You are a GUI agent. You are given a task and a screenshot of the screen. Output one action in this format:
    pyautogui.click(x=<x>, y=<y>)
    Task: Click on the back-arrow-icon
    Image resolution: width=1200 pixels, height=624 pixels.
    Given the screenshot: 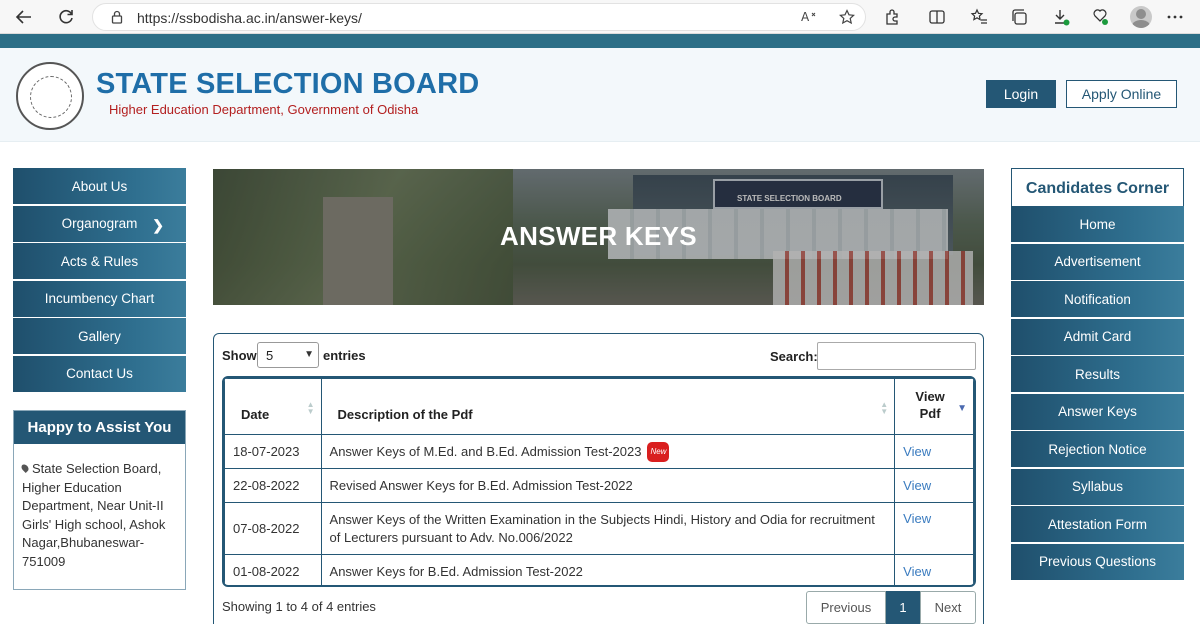 What is the action you would take?
    pyautogui.click(x=24, y=17)
    